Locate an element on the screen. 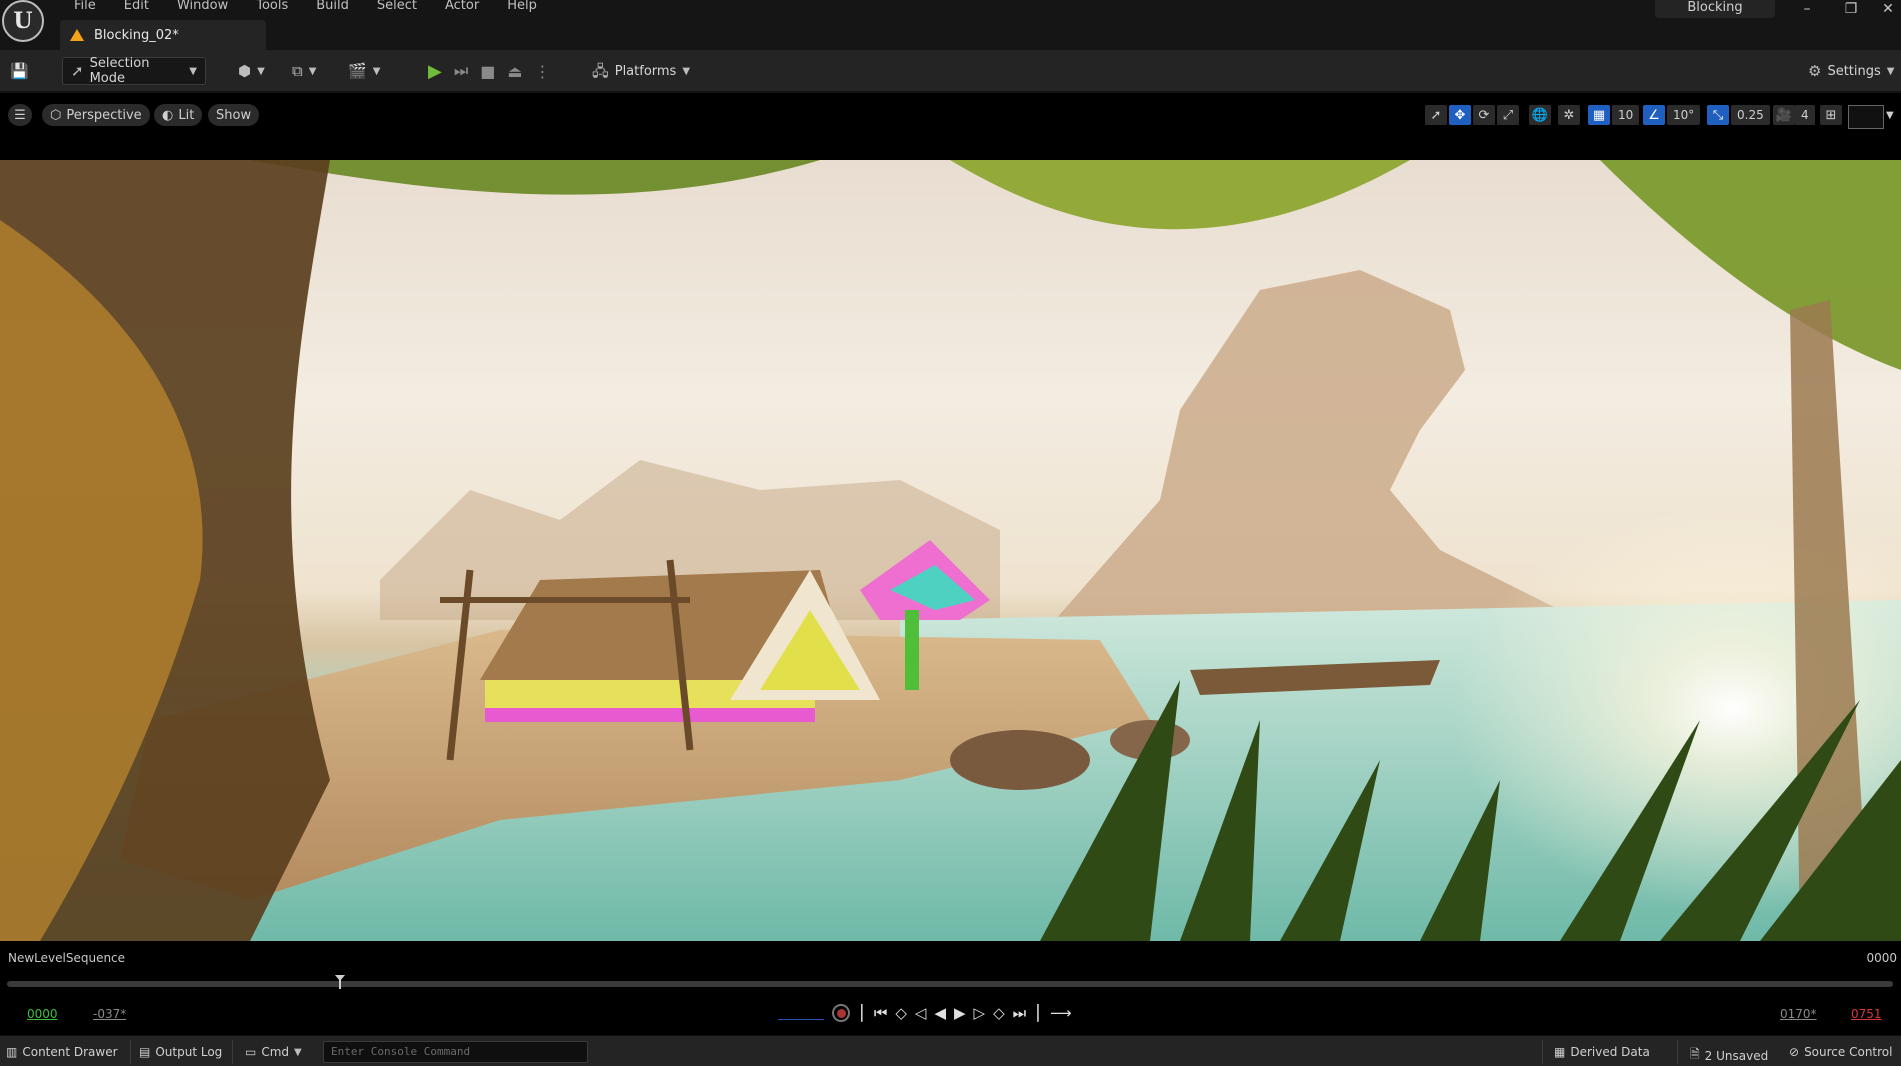  perspective-label: Perspective is located at coordinates (104, 115).